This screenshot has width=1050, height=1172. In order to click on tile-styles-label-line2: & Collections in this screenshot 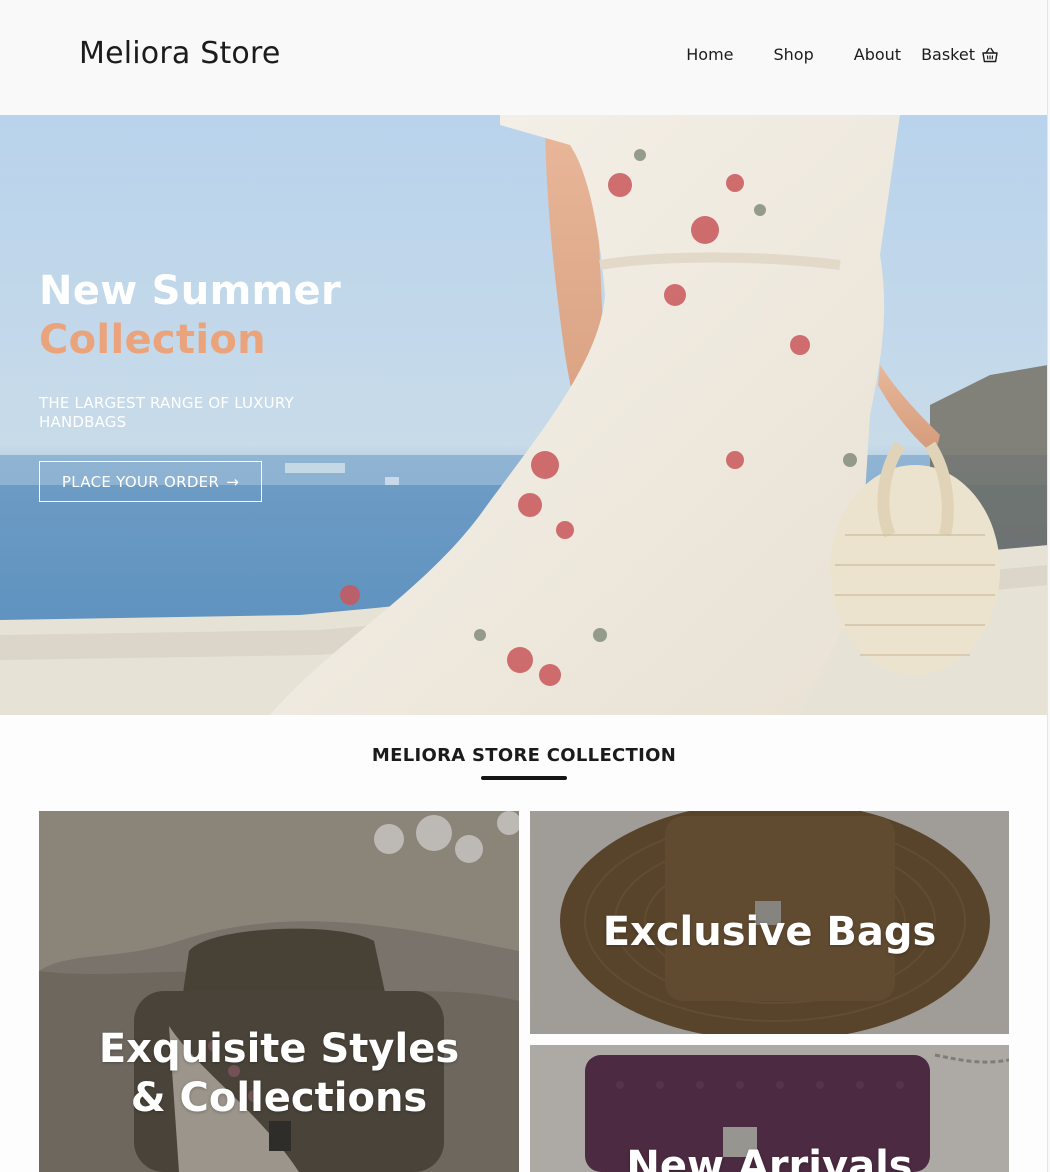, I will do `click(279, 1098)`.